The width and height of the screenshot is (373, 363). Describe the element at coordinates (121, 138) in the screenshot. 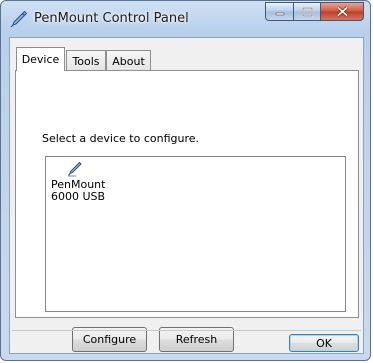

I see `device-prompt: Select a device to configure.` at that location.